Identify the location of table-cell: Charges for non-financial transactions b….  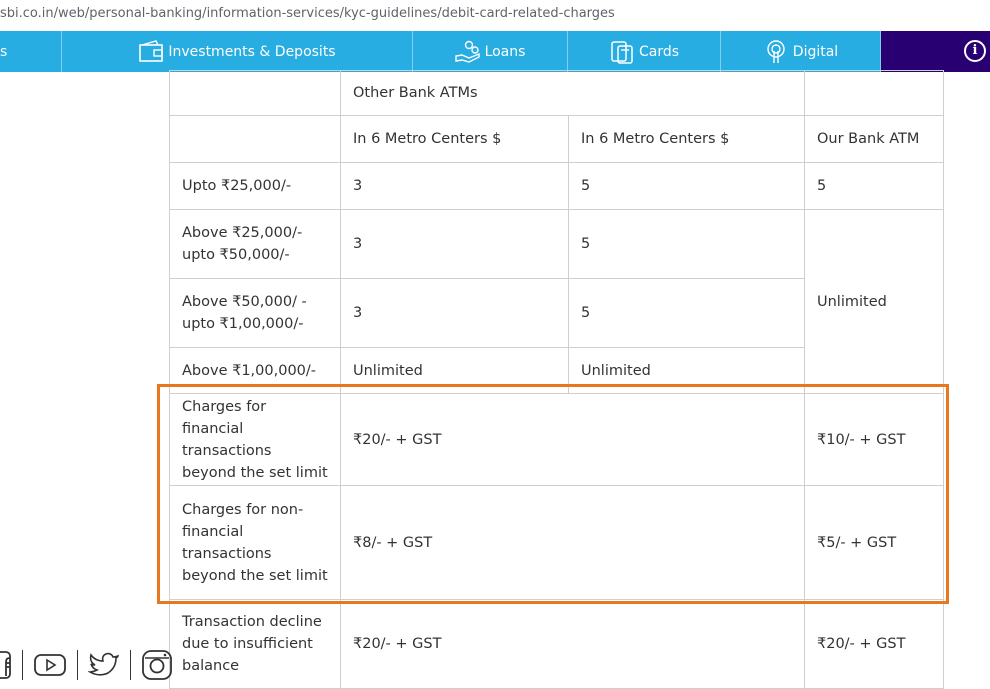
(255, 542).